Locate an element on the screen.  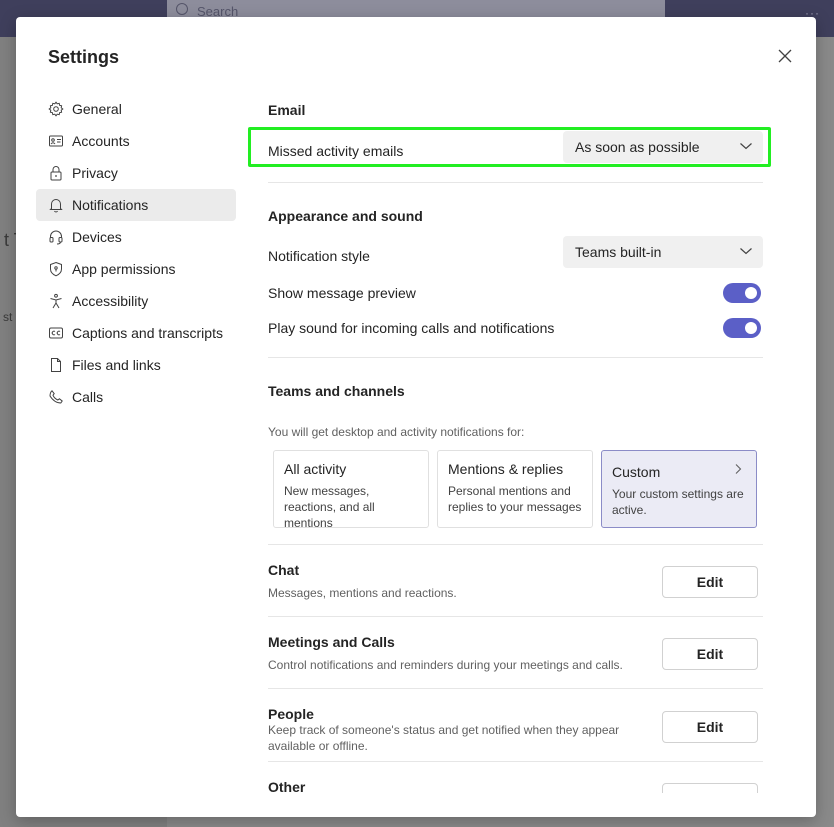
nav-item-calls: Calls is located at coordinates (136, 397).